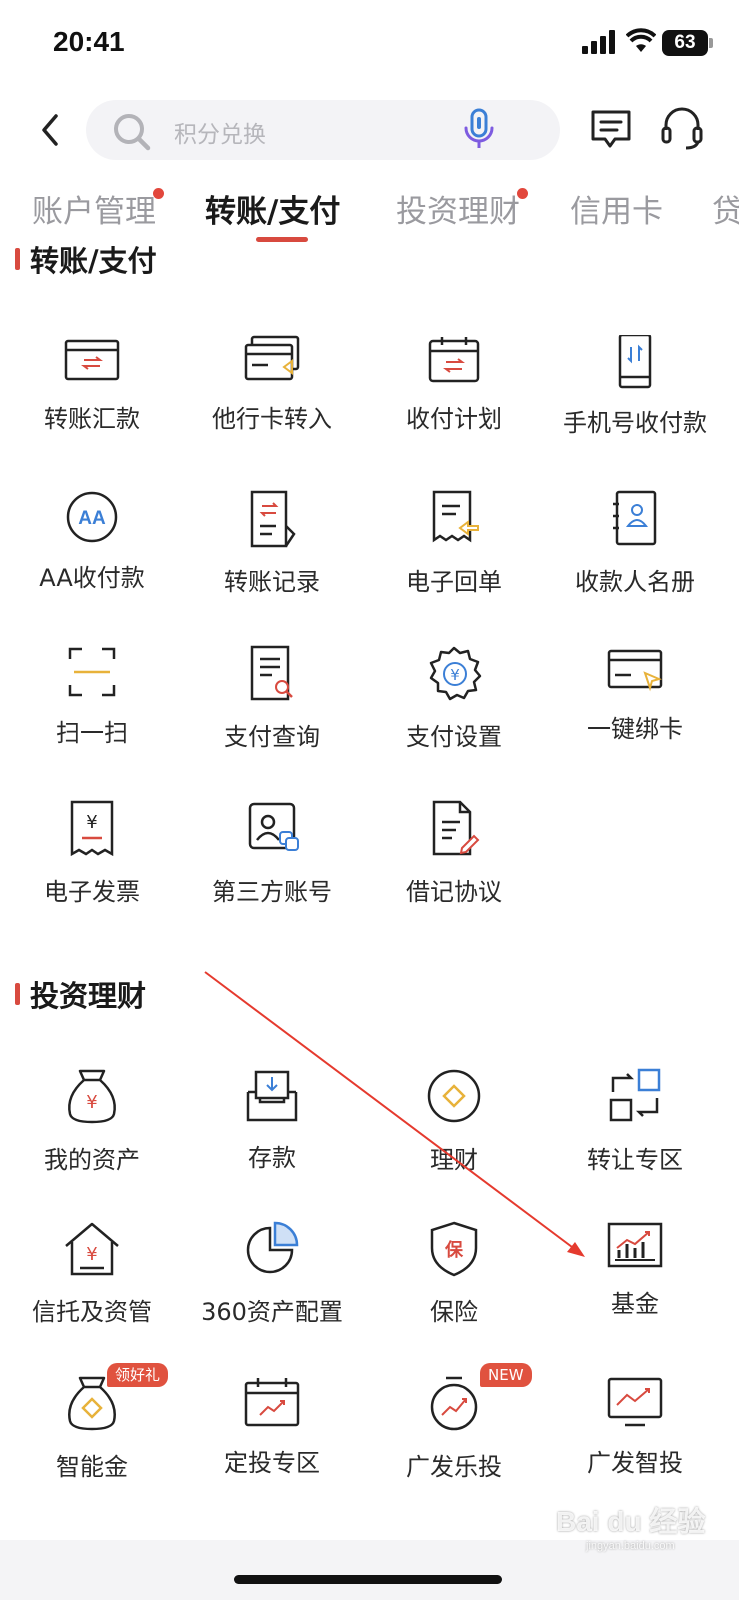 This screenshot has height=1600, width=739. I want to click on grid-item-fixed-invest: 定投专区, so click(272, 1445).